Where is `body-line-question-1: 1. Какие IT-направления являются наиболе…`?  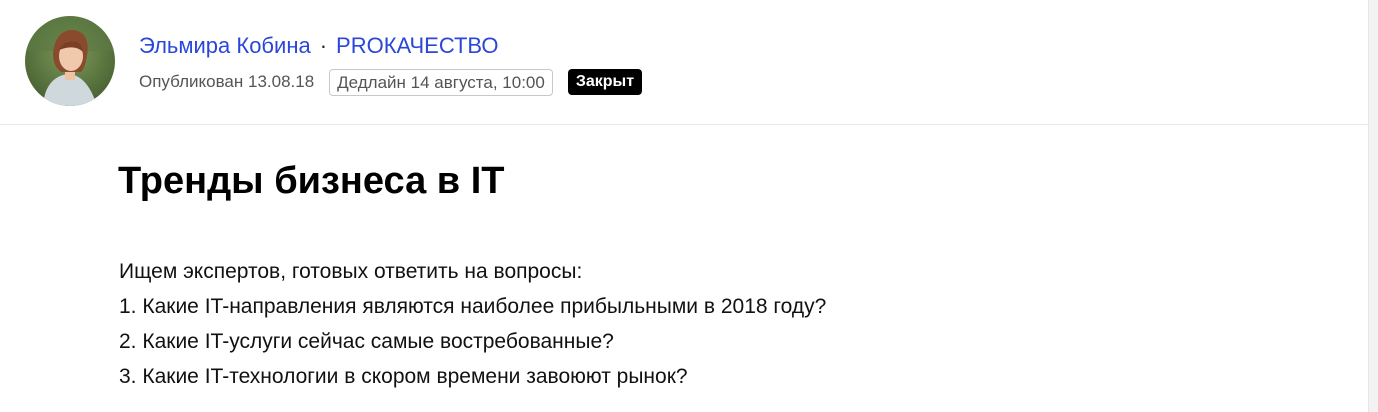 body-line-question-1: 1. Какие IT-направления являются наиболе… is located at coordinates (473, 306).